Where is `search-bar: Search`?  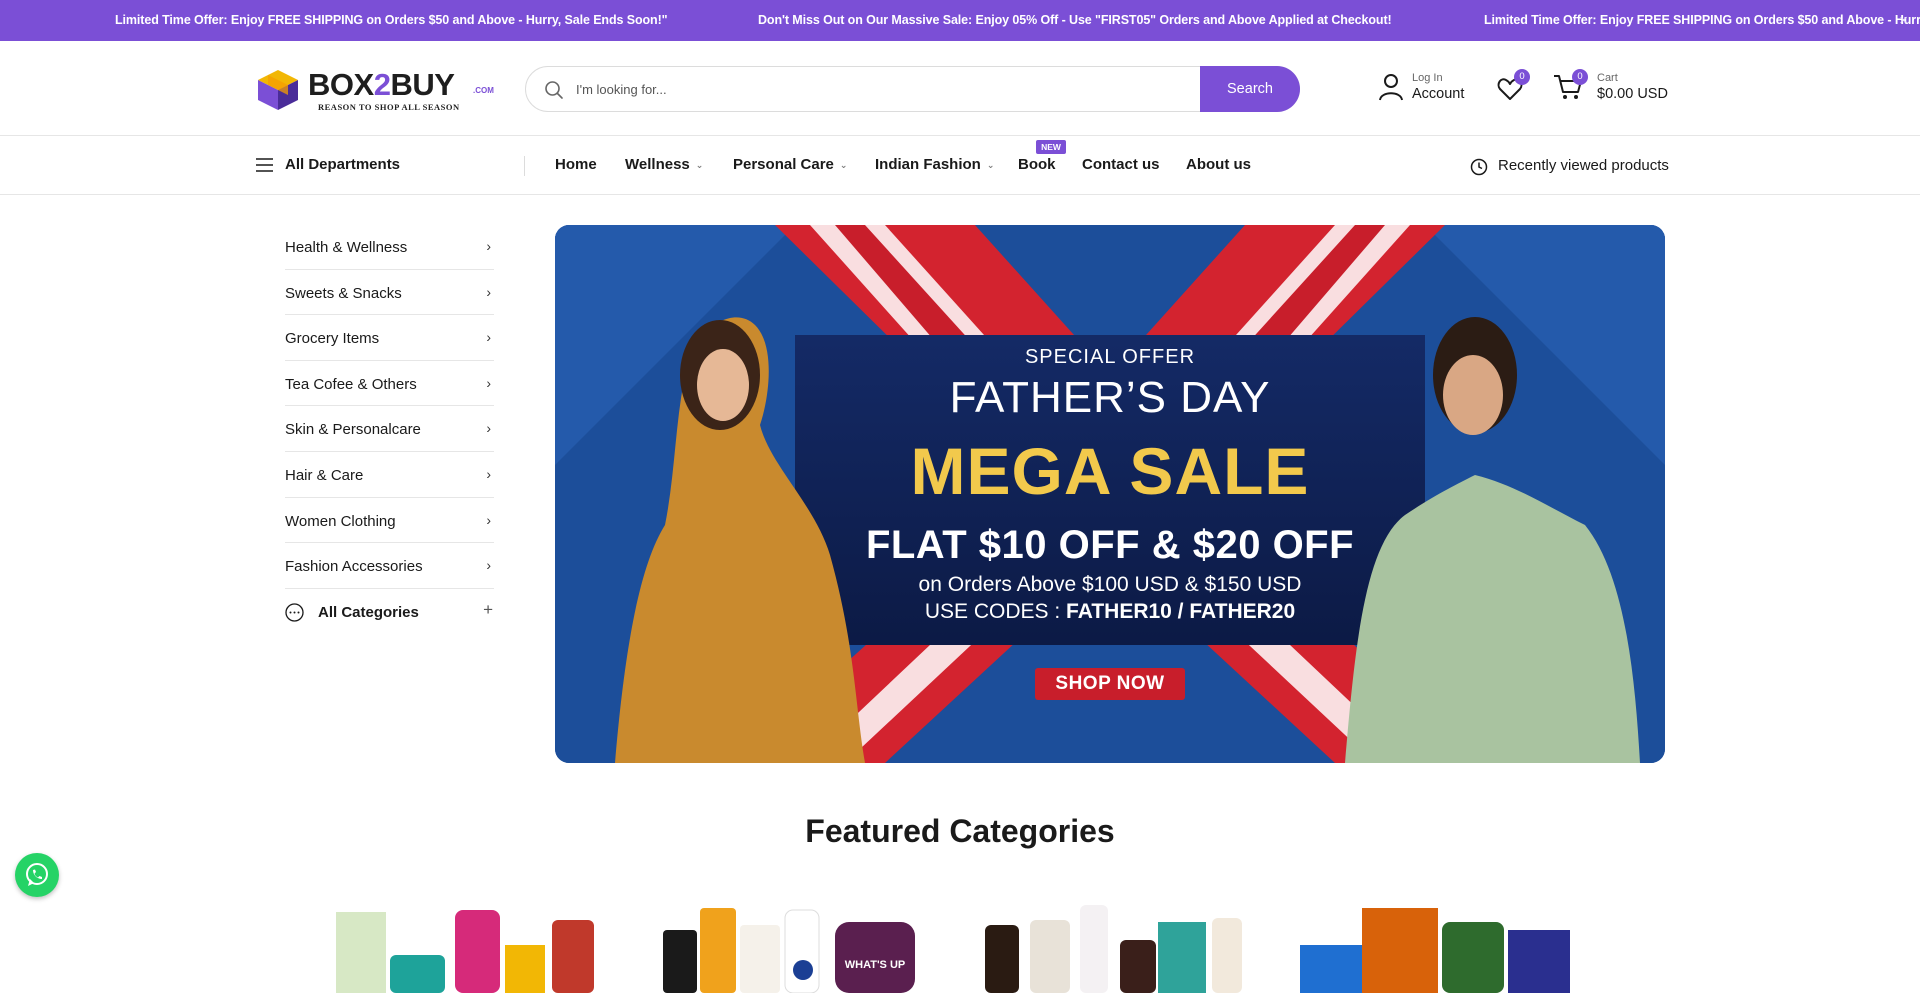
search-bar: Search is located at coordinates (912, 89).